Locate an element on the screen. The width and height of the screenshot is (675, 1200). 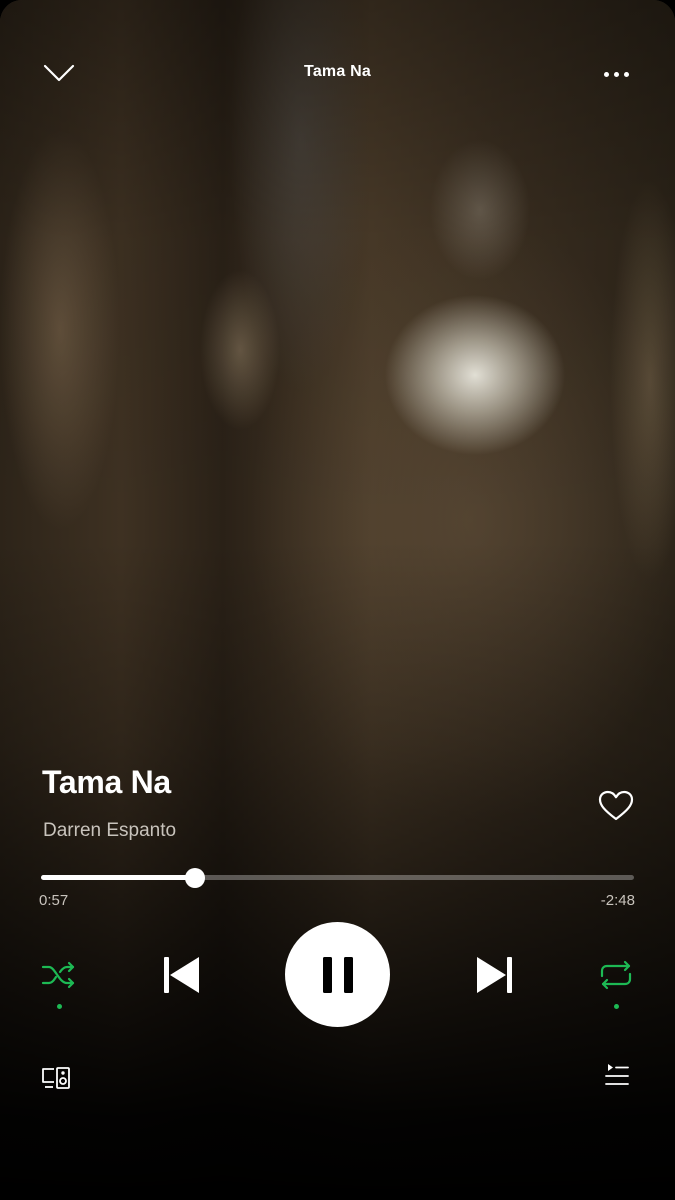
progress-fill is located at coordinates (118, 877).